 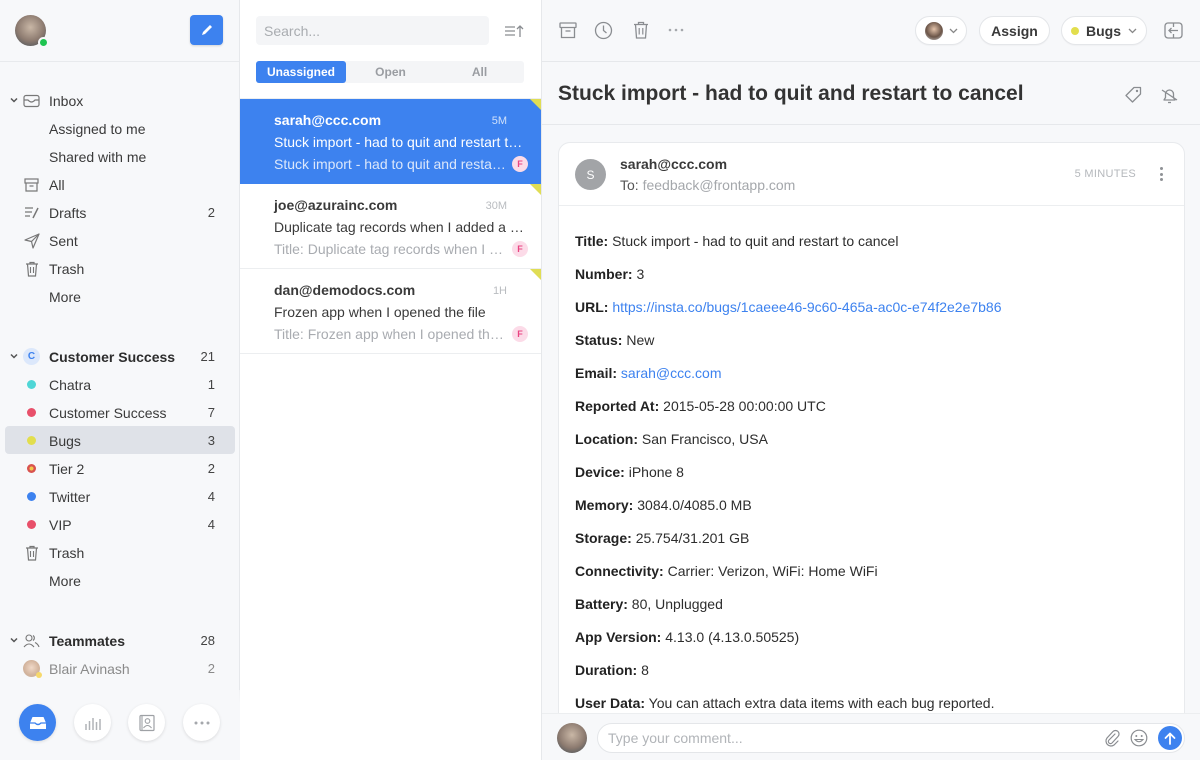 I want to click on nav-inbox-button, so click(x=37, y=722).